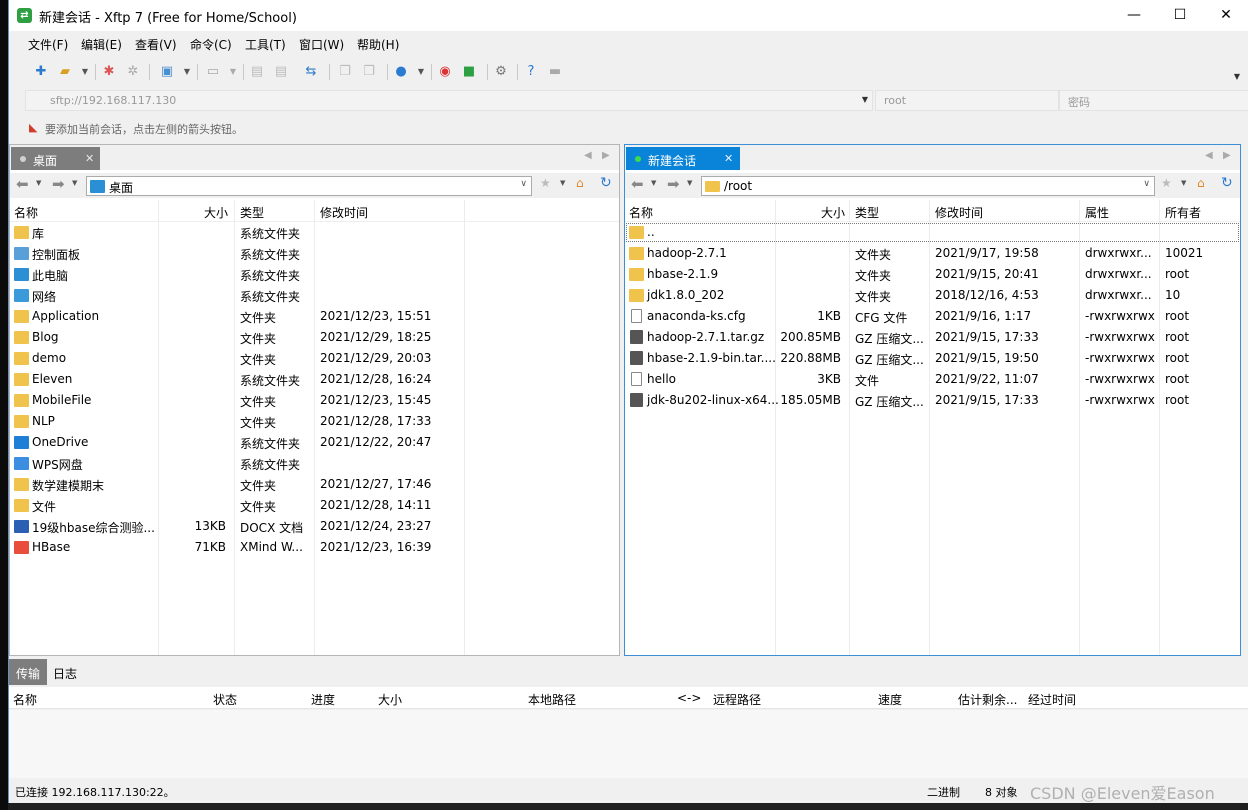 Image resolution: width=1248 pixels, height=810 pixels. Describe the element at coordinates (213, 72) in the screenshot. I see `terminal-icon: ▭` at that location.